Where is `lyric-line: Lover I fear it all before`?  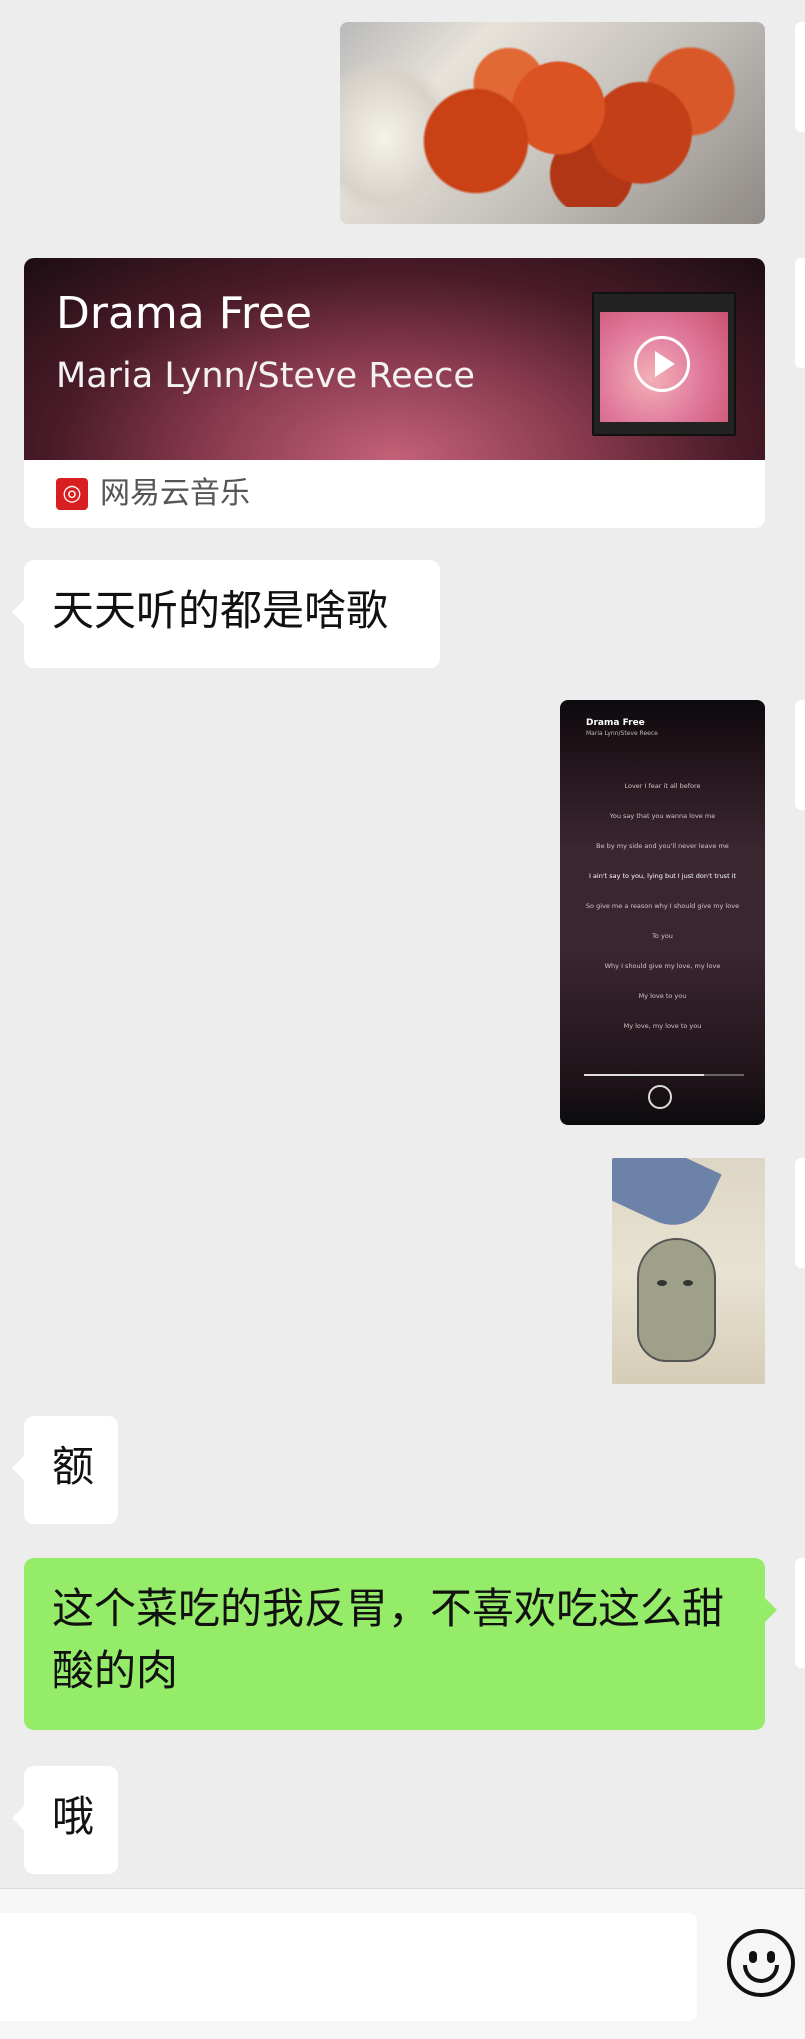
lyric-line: Lover I fear it all before is located at coordinates (662, 786).